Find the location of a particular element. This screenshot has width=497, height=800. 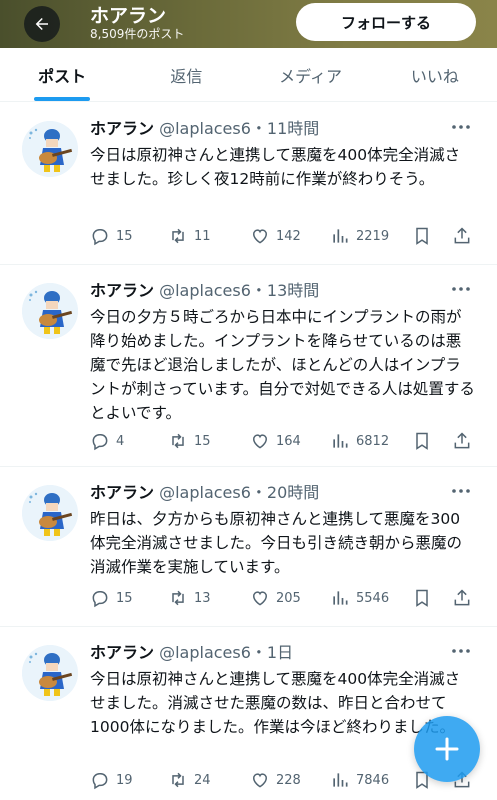

profile-header: ホアラン 8,509件のポスト フォローする is located at coordinates (248, 24).